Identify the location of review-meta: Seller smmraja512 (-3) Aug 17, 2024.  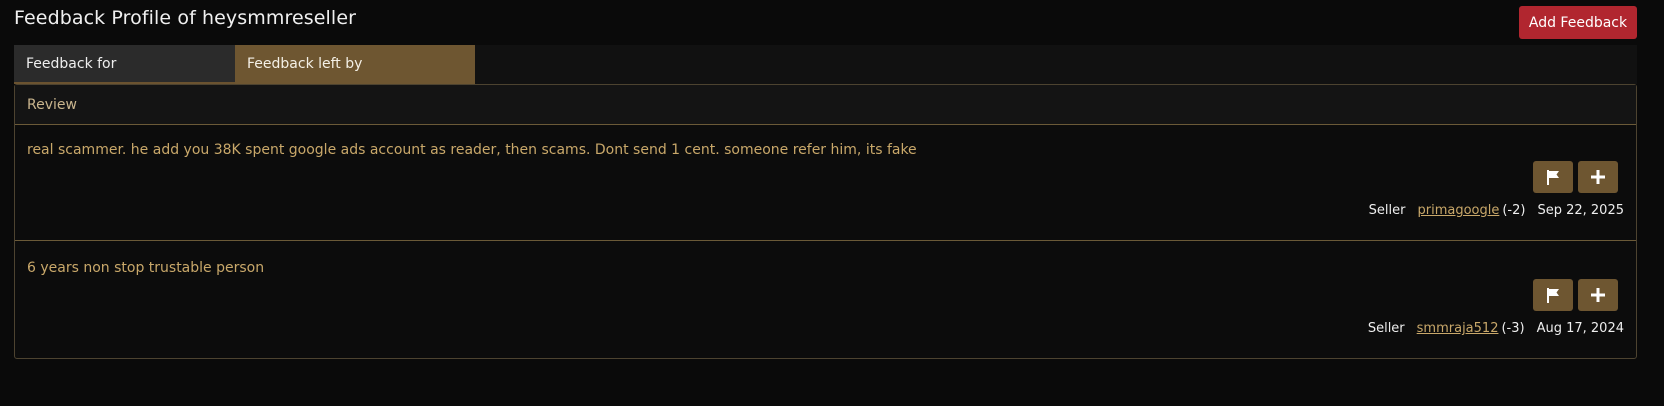
(1496, 328).